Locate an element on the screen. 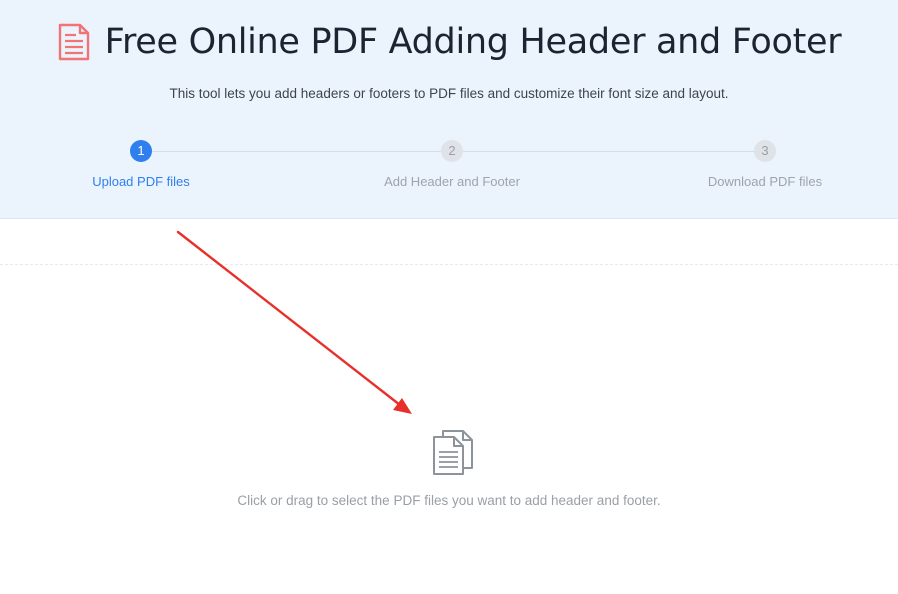  step-label: Download PDF files is located at coordinates (765, 181).